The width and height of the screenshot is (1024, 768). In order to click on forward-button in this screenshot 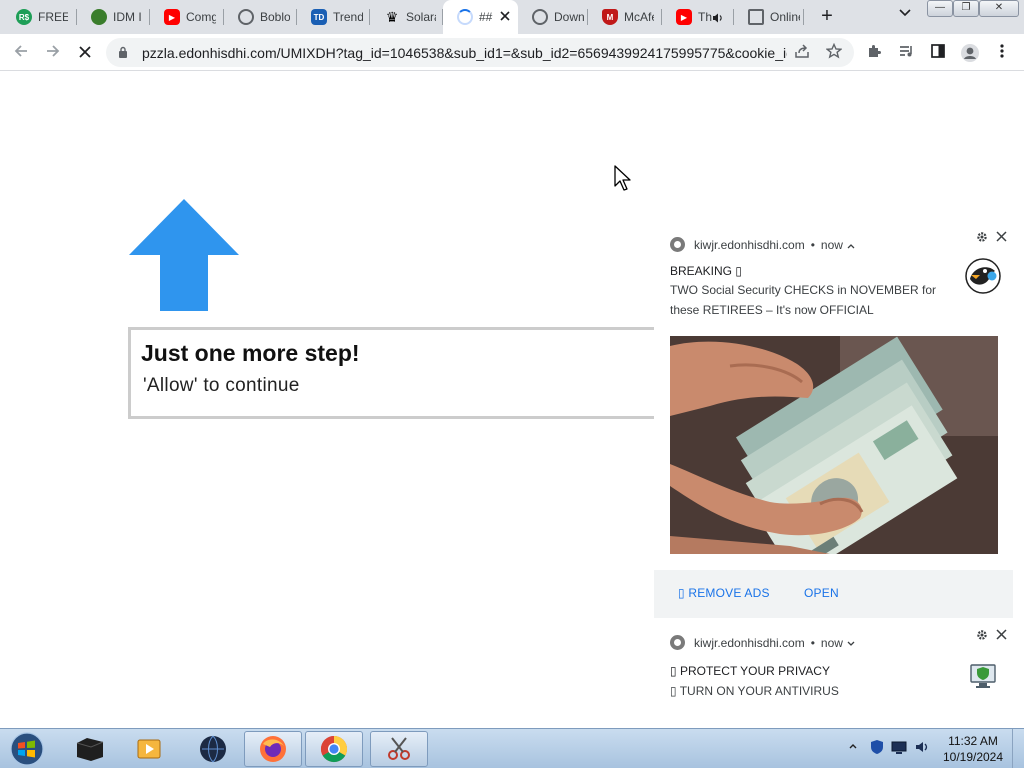, I will do `click(53, 53)`.